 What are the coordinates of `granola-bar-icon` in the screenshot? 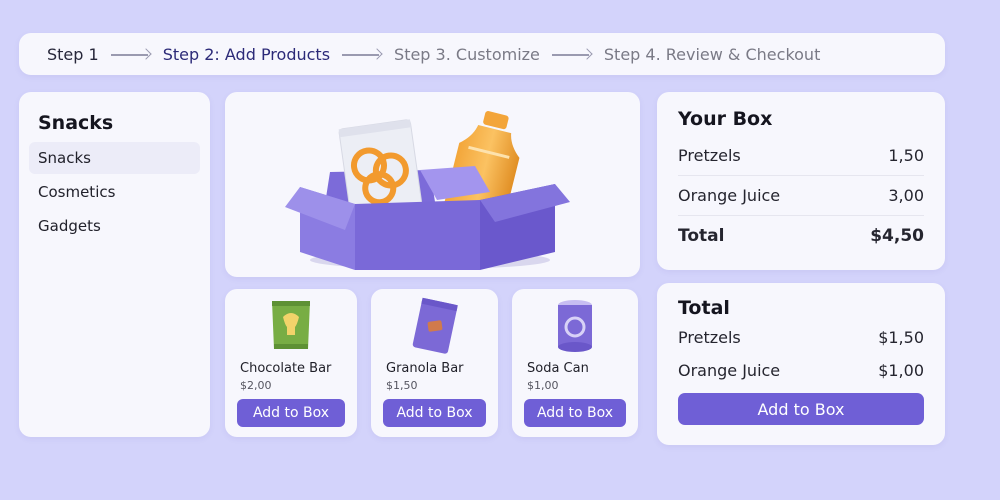 It's located at (435, 325).